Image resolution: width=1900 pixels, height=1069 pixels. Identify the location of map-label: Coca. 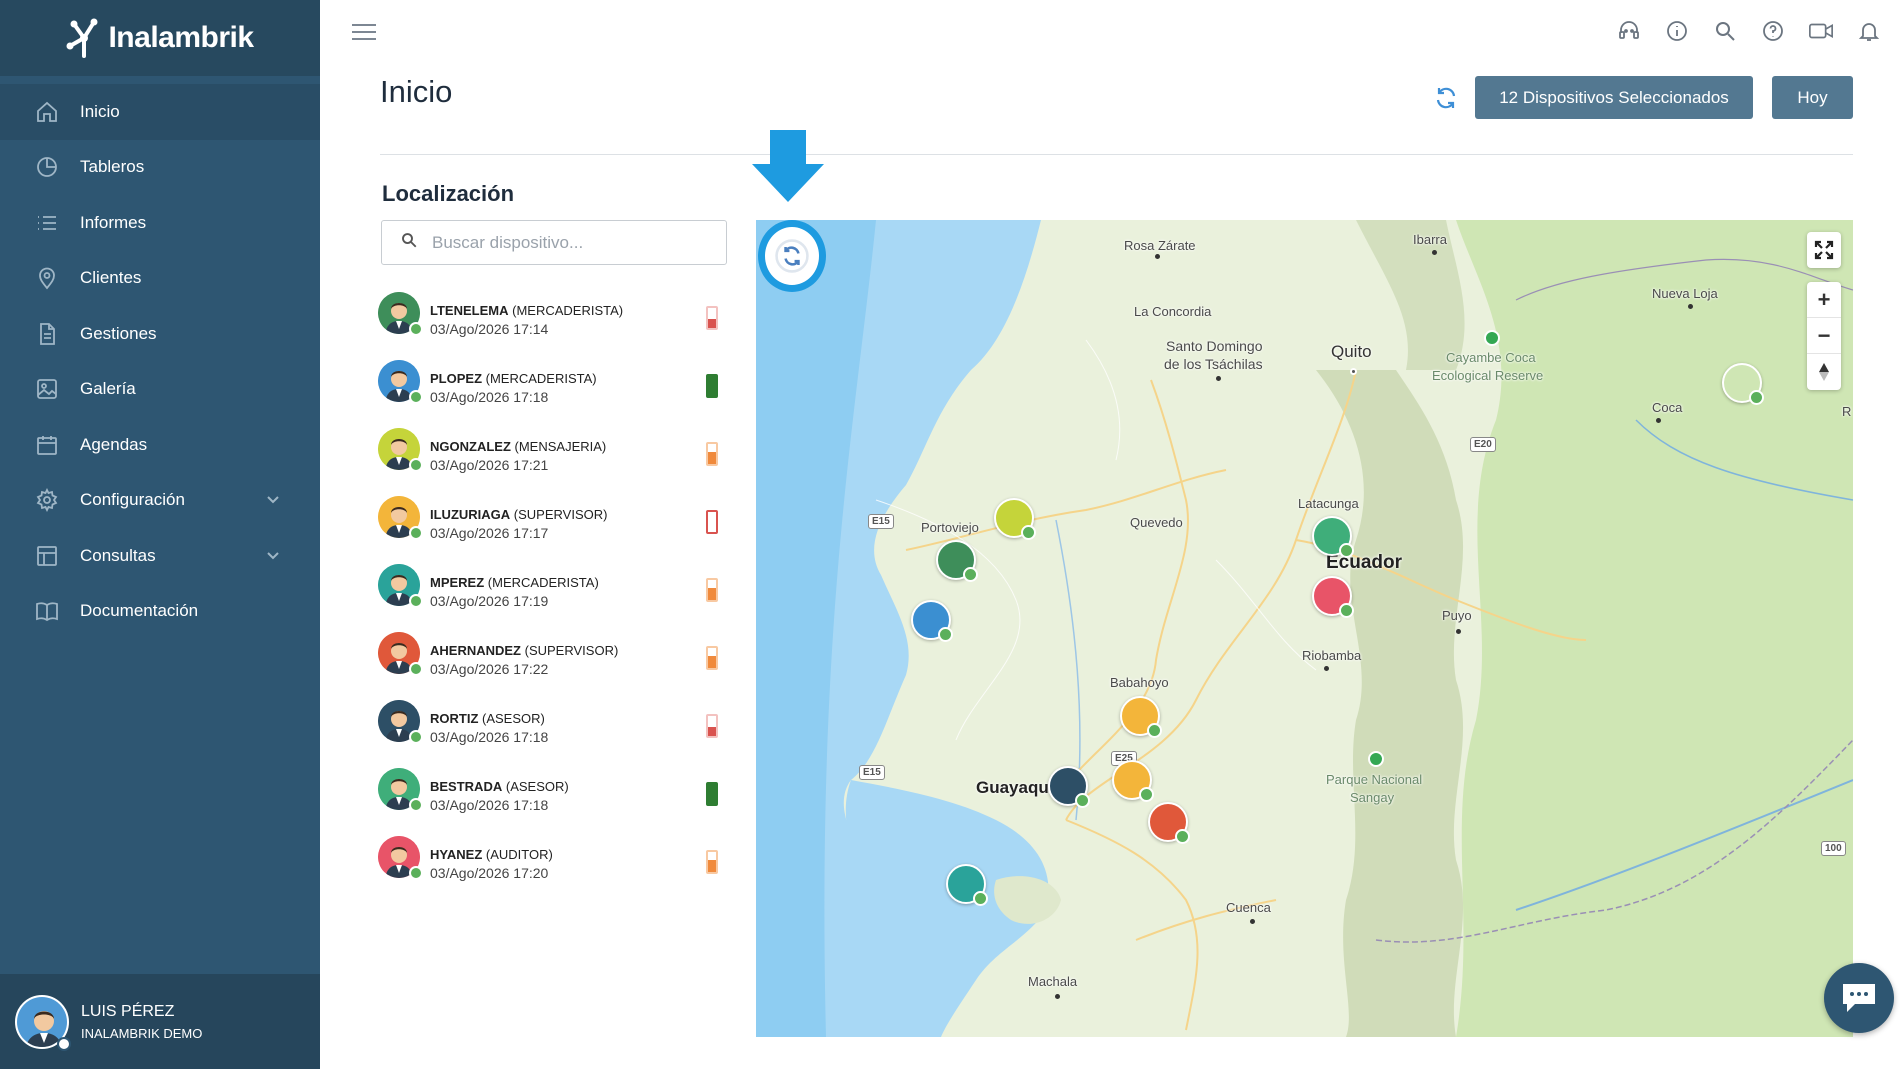
(1667, 407).